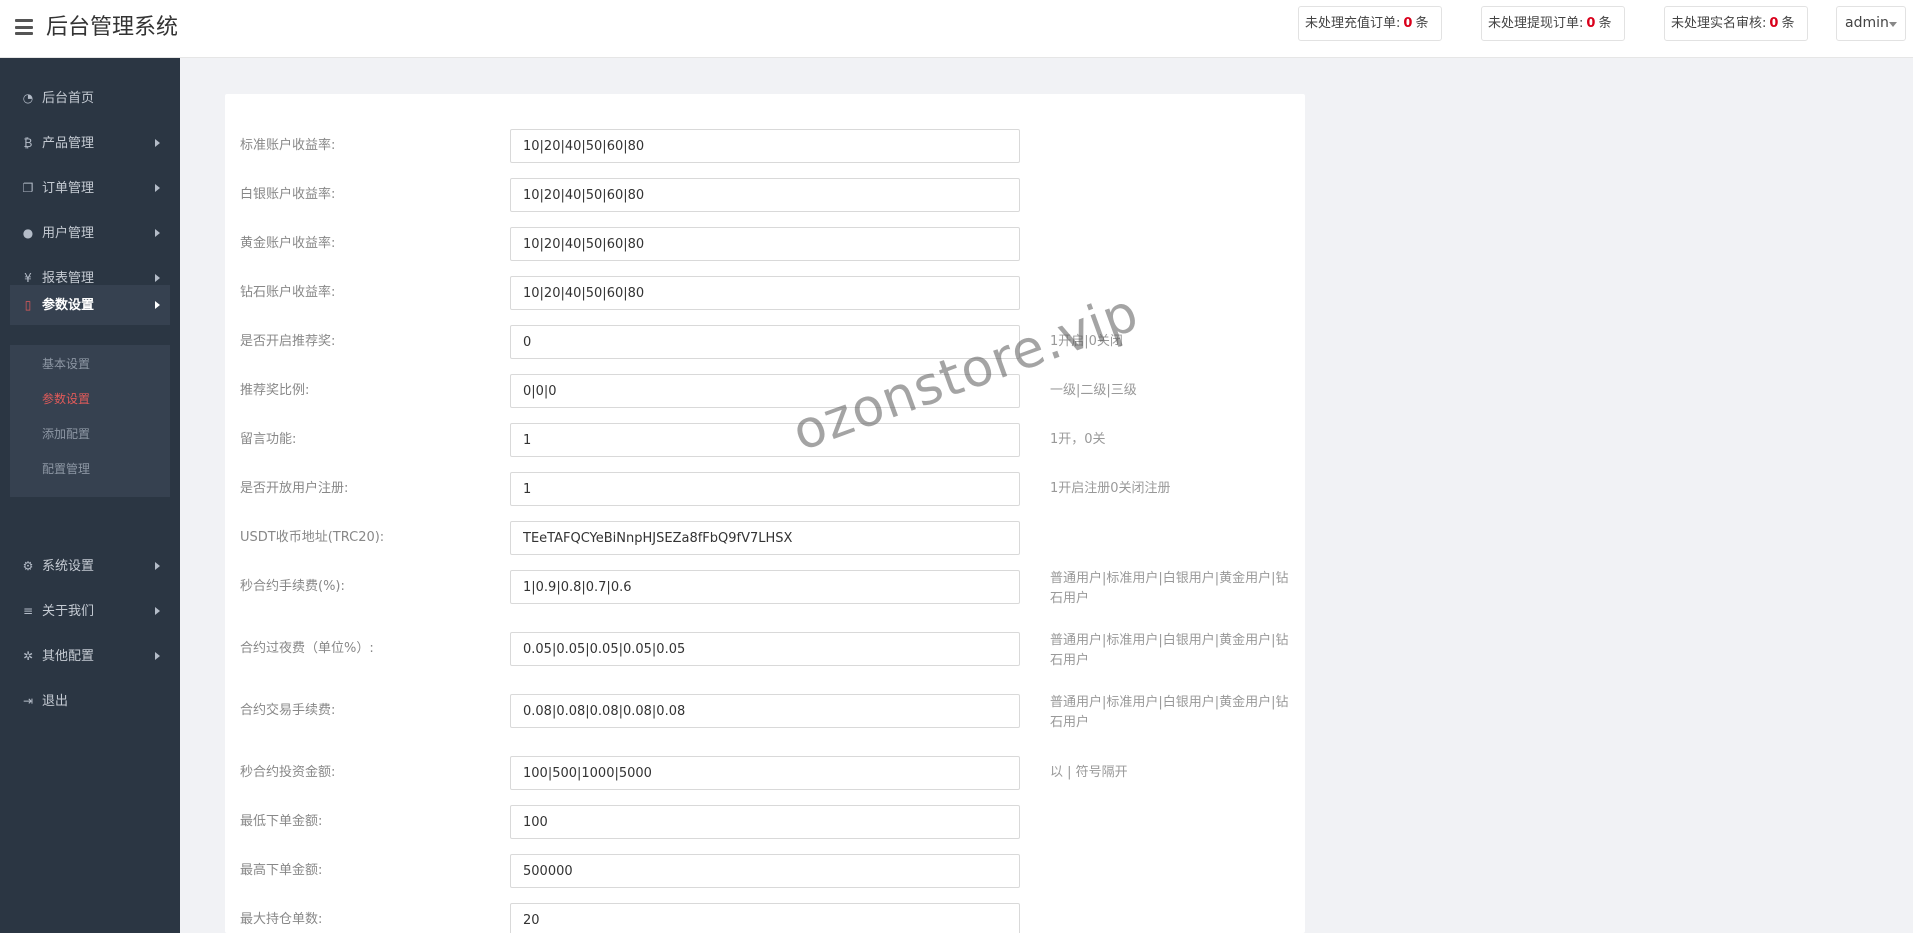 The width and height of the screenshot is (1913, 933). I want to click on sidebar-item-home: ◔ 后台首页, so click(90, 98).